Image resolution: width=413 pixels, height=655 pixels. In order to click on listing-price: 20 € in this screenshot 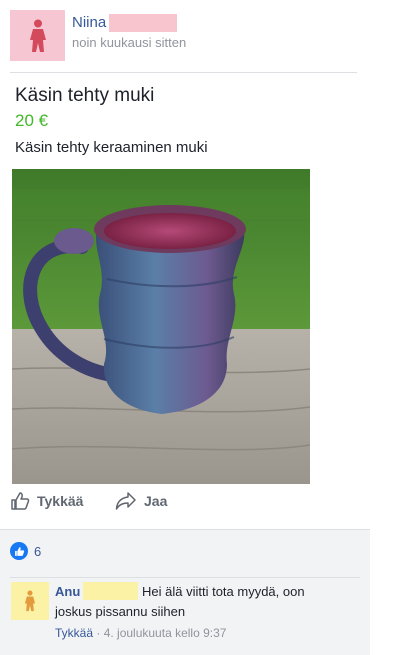, I will do `click(32, 120)`.